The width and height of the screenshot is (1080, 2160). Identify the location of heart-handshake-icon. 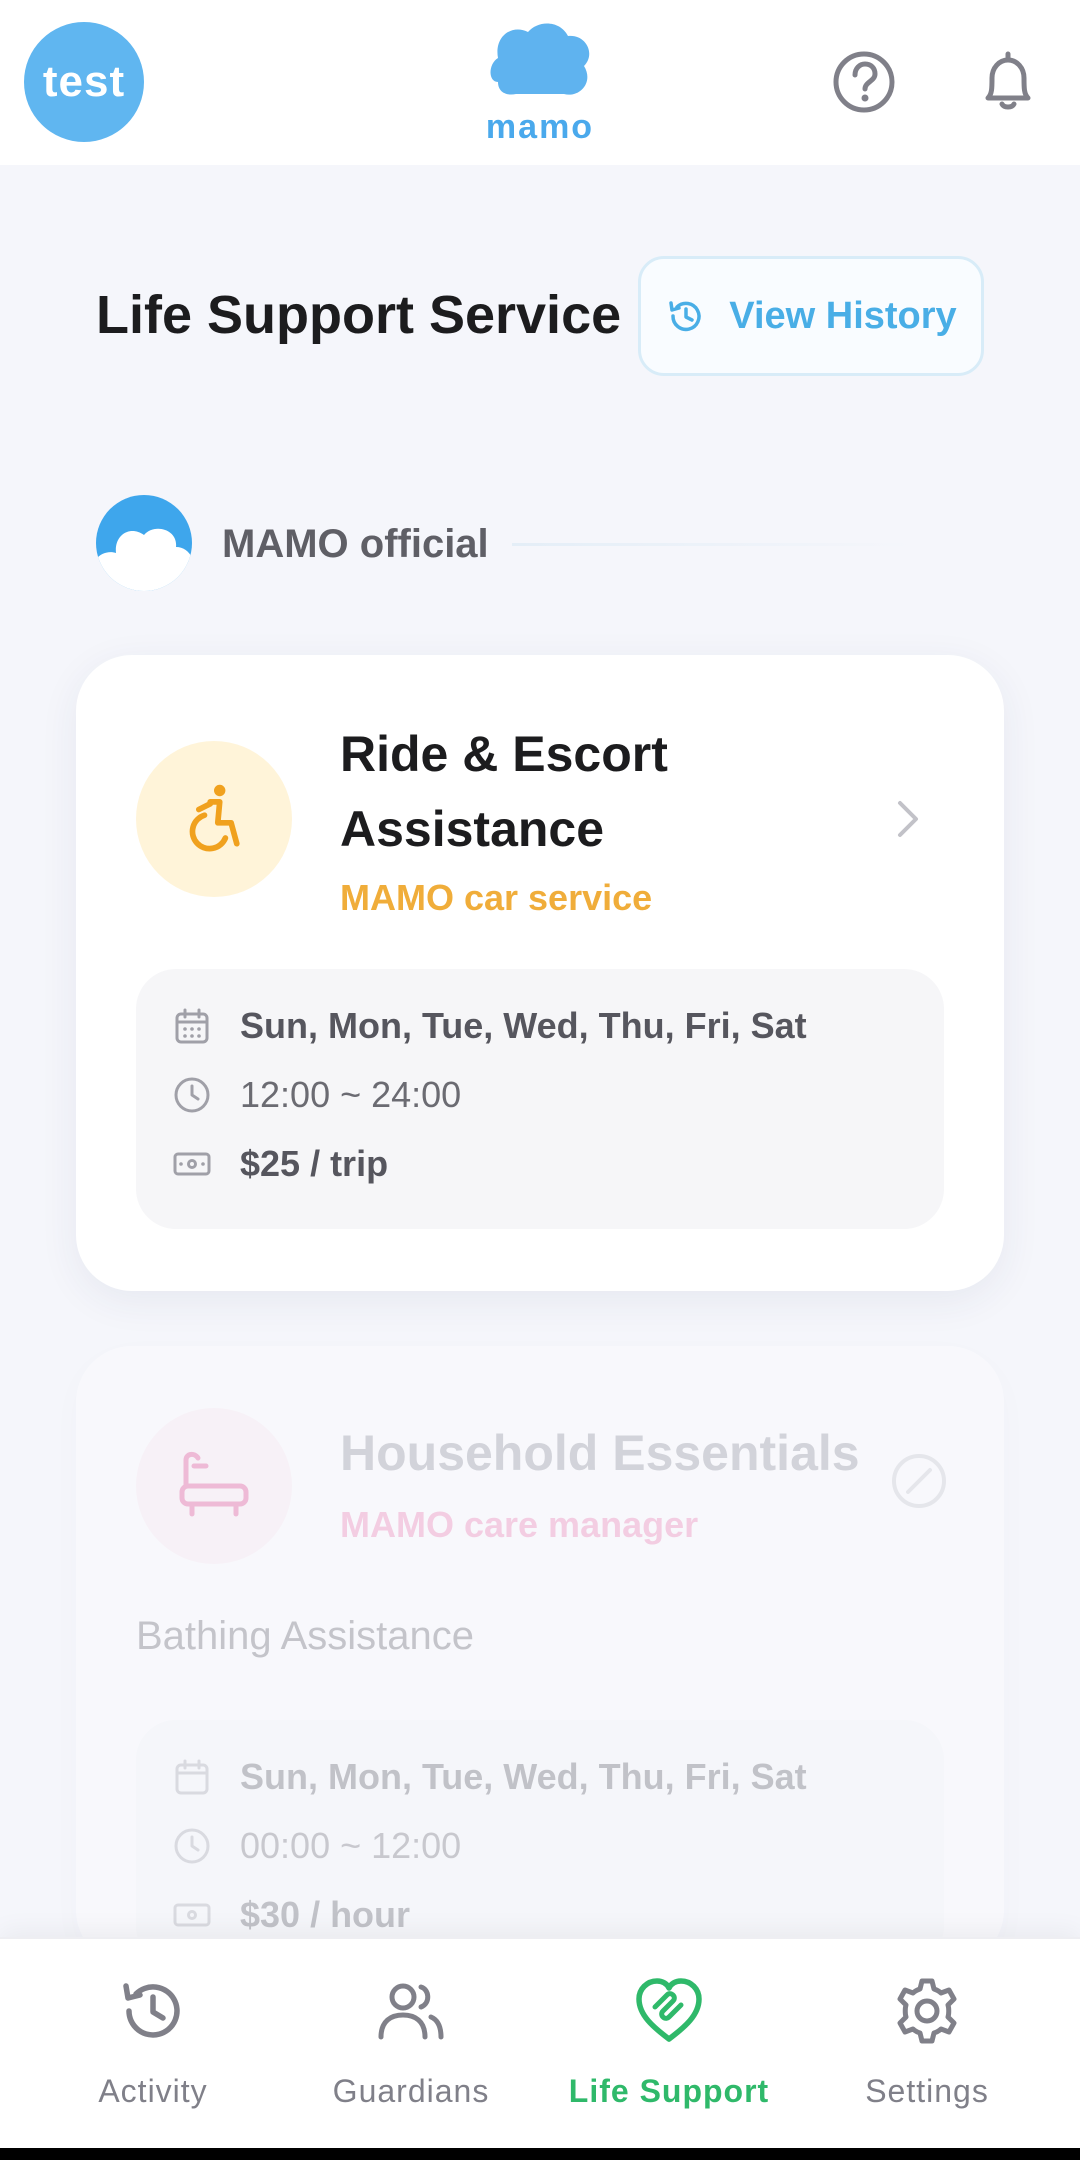
(669, 2010).